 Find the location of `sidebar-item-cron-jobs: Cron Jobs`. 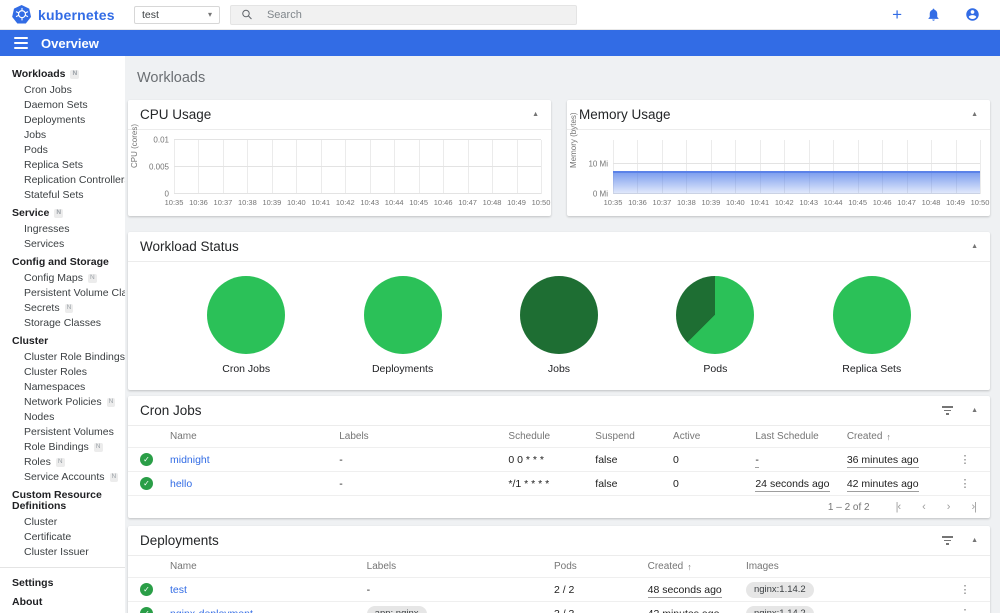

sidebar-item-cron-jobs: Cron Jobs is located at coordinates (62, 90).